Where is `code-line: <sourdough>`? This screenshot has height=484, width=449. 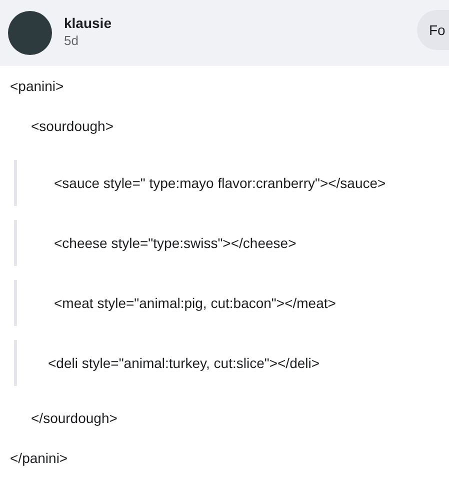 code-line: <sourdough> is located at coordinates (72, 126).